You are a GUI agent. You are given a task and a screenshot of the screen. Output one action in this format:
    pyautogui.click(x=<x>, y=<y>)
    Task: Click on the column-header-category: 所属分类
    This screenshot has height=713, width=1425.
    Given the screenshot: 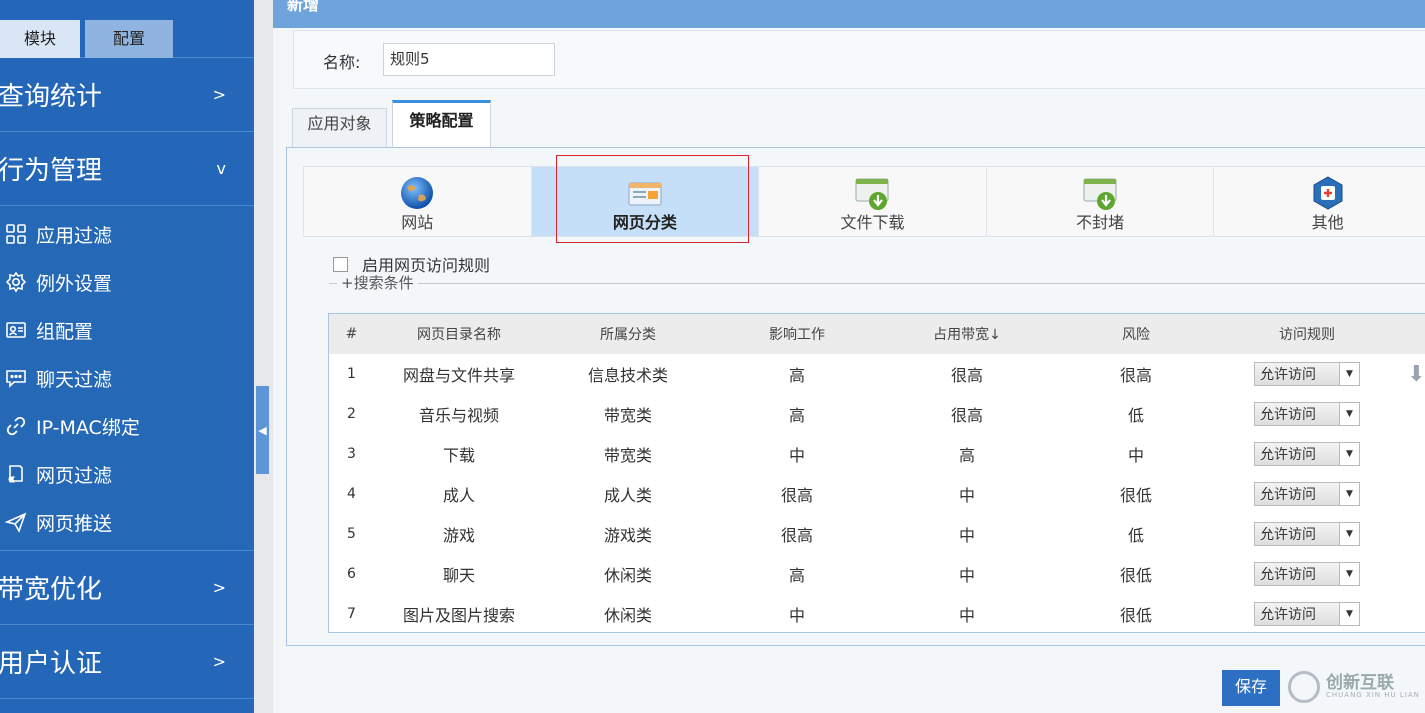 What is the action you would take?
    pyautogui.click(x=628, y=334)
    